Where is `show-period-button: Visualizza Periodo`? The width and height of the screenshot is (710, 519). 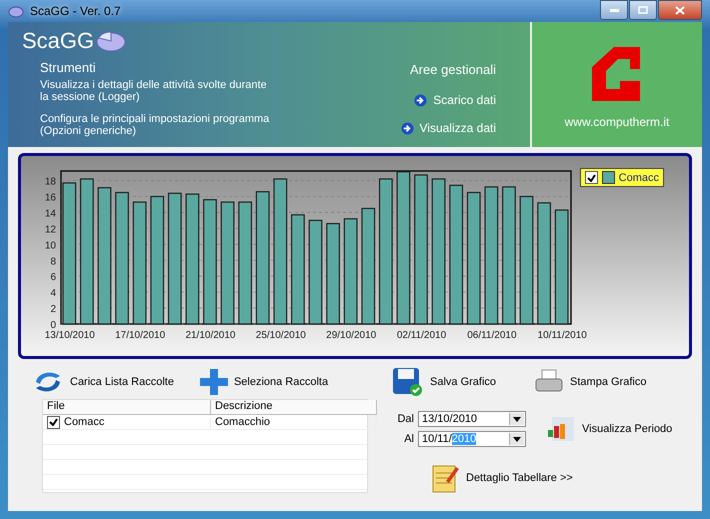 show-period-button: Visualizza Periodo is located at coordinates (609, 429).